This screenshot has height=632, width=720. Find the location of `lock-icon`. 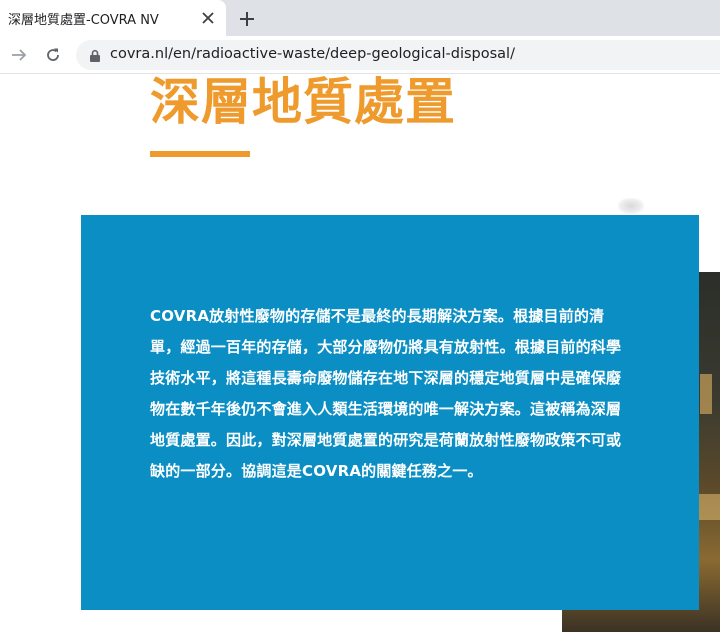

lock-icon is located at coordinates (95, 55).